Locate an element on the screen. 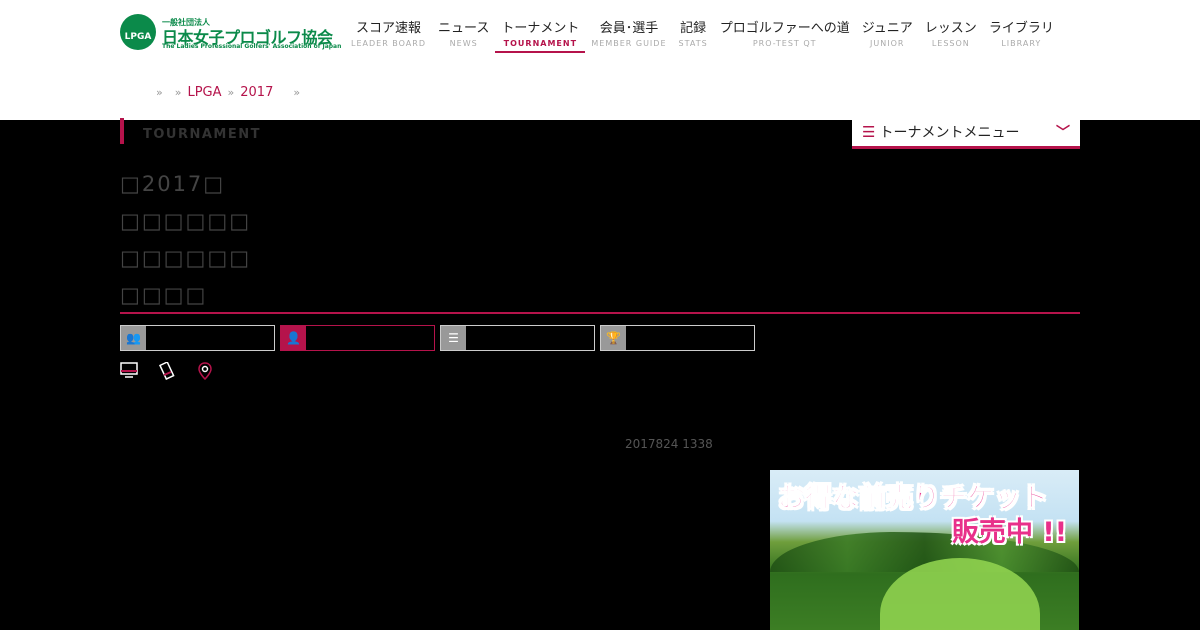  nav-news: ニュース NEWS is located at coordinates (463, 36).